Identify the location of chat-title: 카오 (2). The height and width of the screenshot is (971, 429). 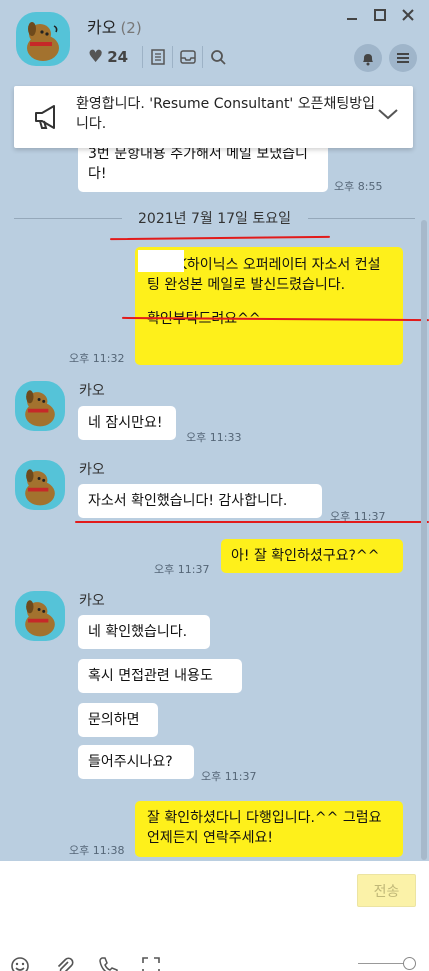
(114, 26).